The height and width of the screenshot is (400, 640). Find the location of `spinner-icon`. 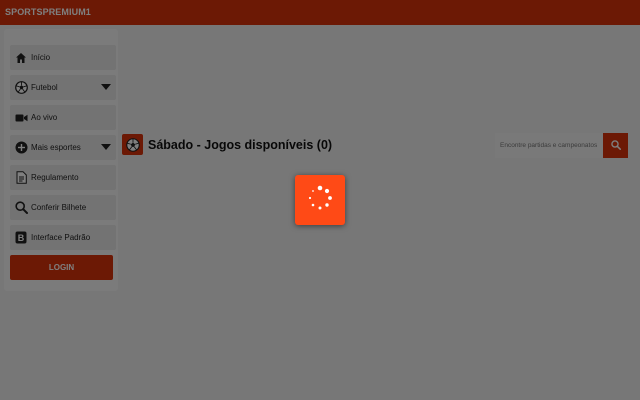

spinner-icon is located at coordinates (320, 200).